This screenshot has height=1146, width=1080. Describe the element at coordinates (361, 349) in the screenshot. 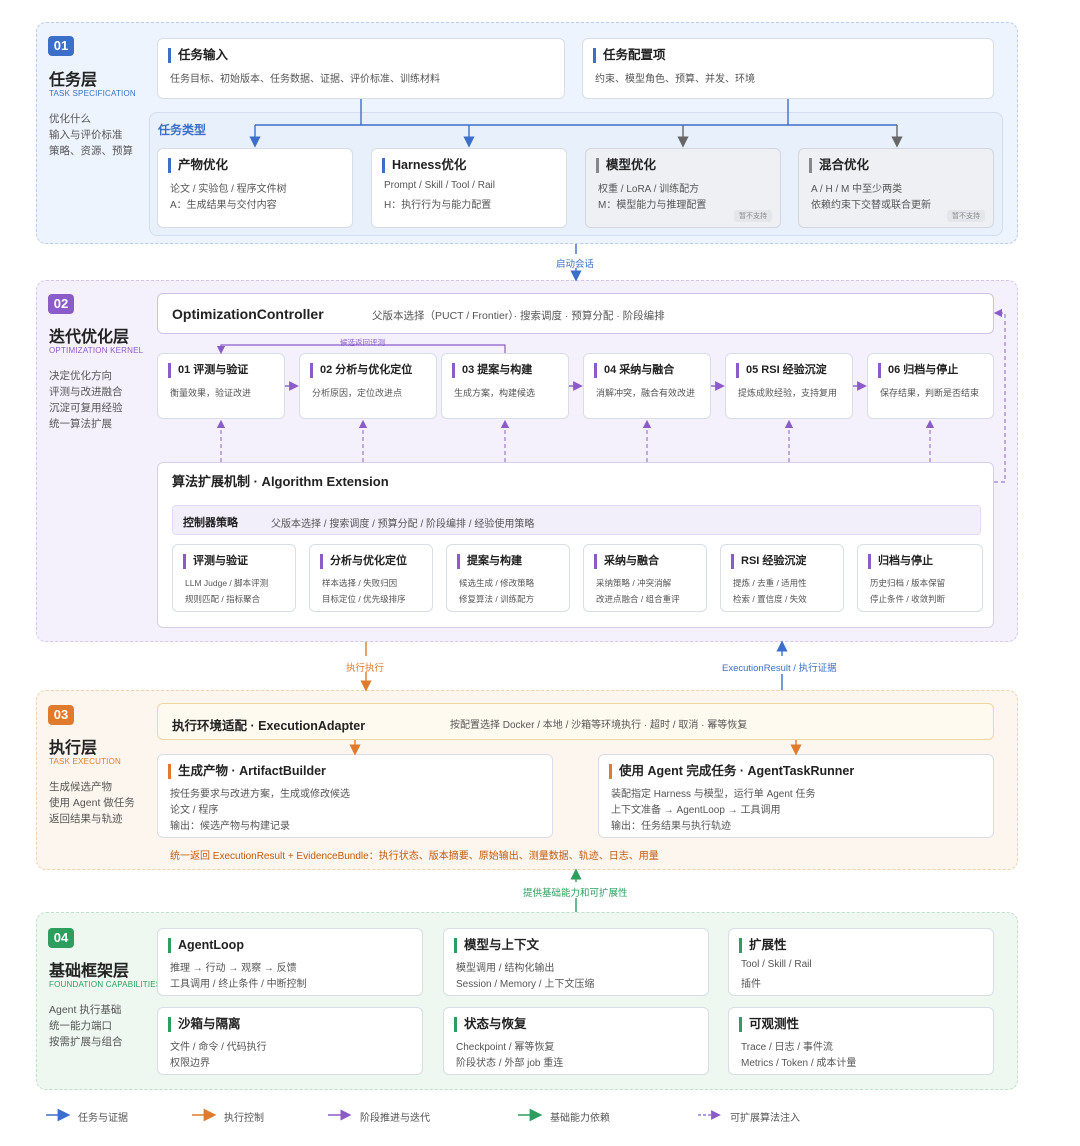

I see `feedback-loop-arrow` at that location.